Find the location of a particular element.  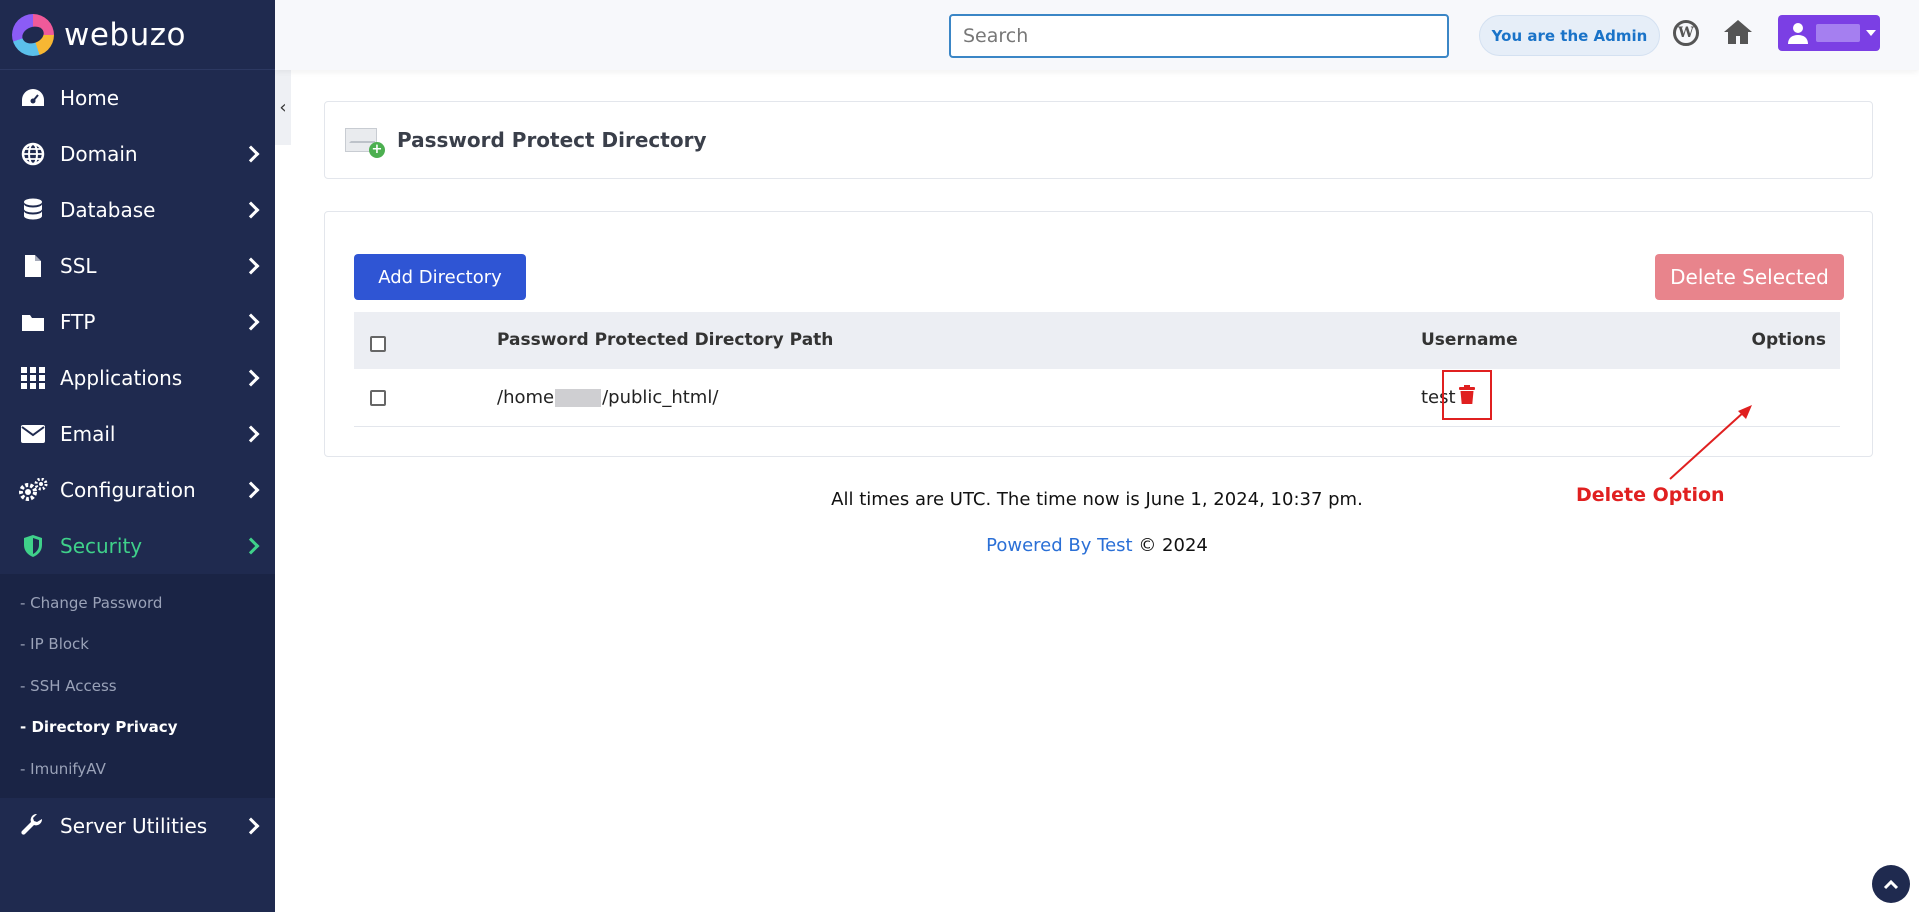

table-row: /home/public_html/ test is located at coordinates (1097, 398).